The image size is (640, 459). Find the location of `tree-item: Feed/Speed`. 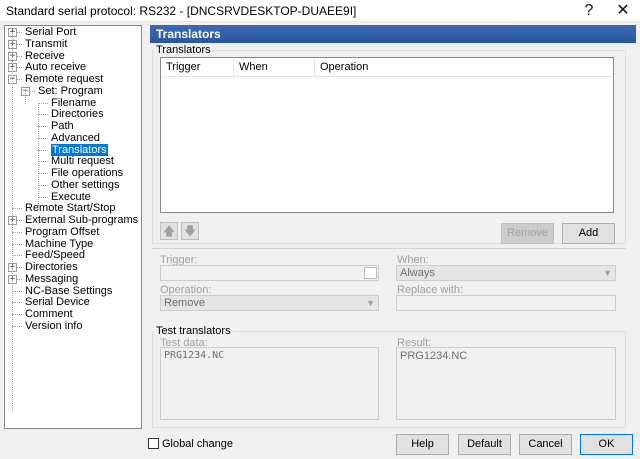

tree-item: Feed/Speed is located at coordinates (55, 255).